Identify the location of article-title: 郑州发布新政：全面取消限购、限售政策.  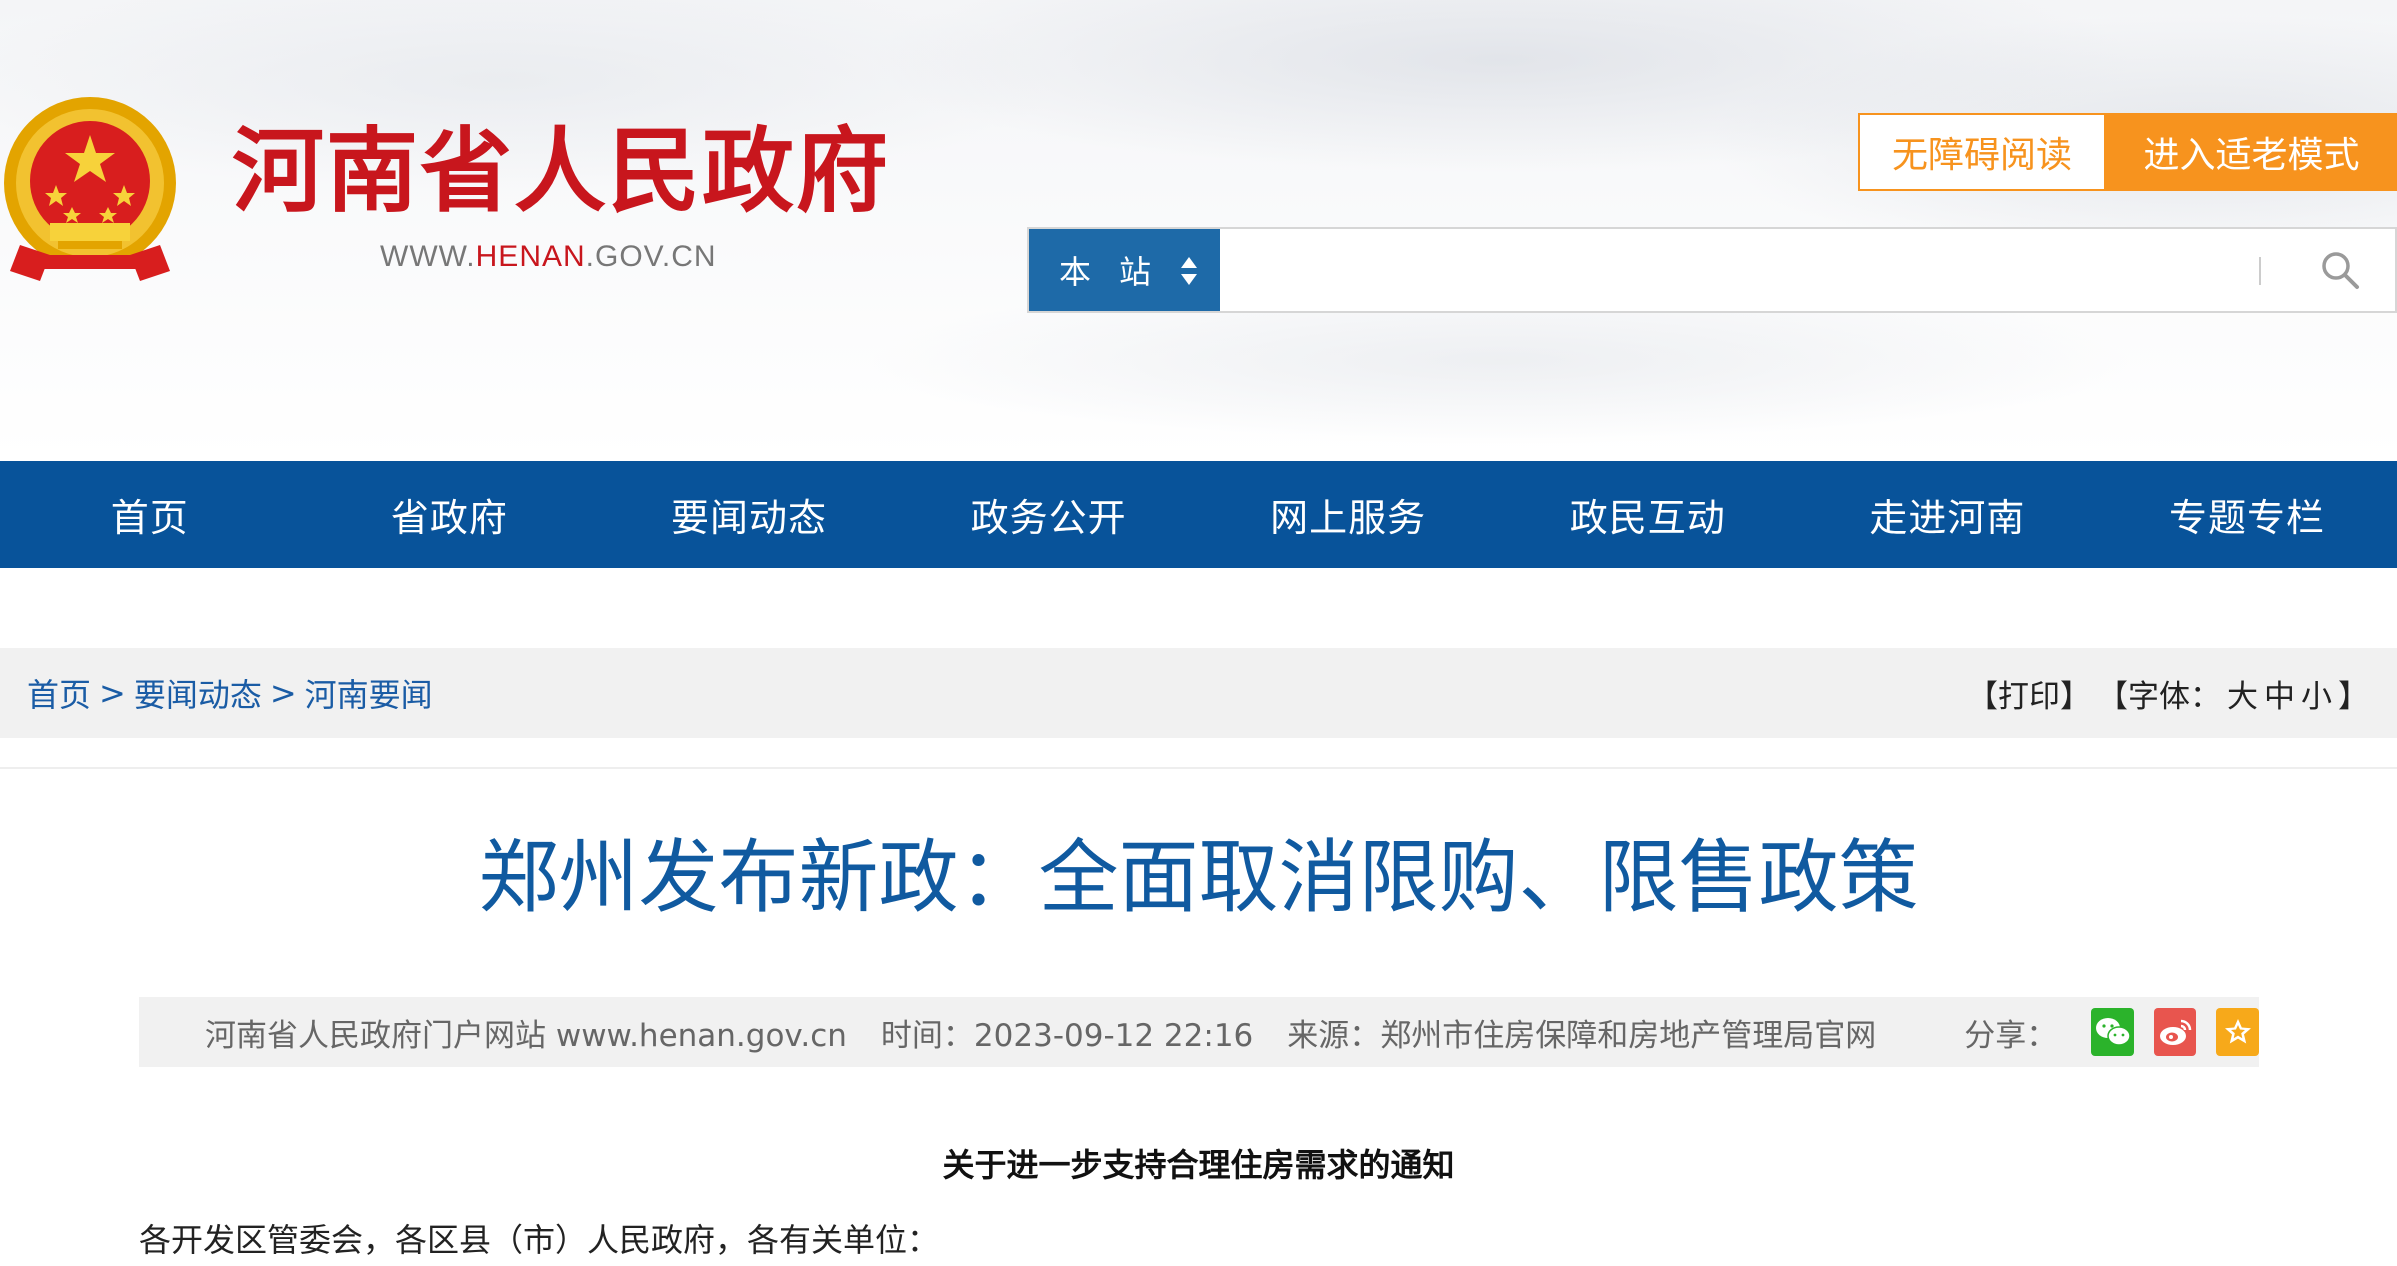
(1198, 877).